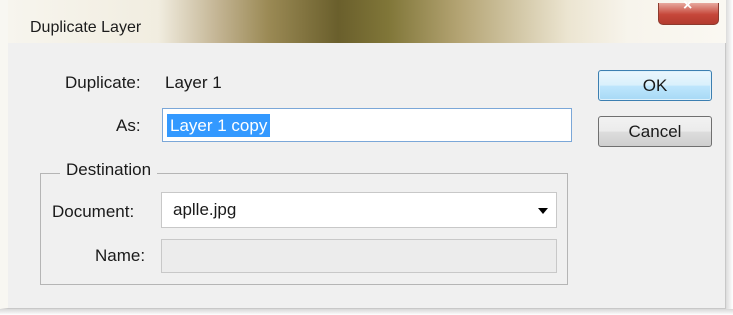  What do you see at coordinates (729, 157) in the screenshot?
I see `window-shadow-right` at bounding box center [729, 157].